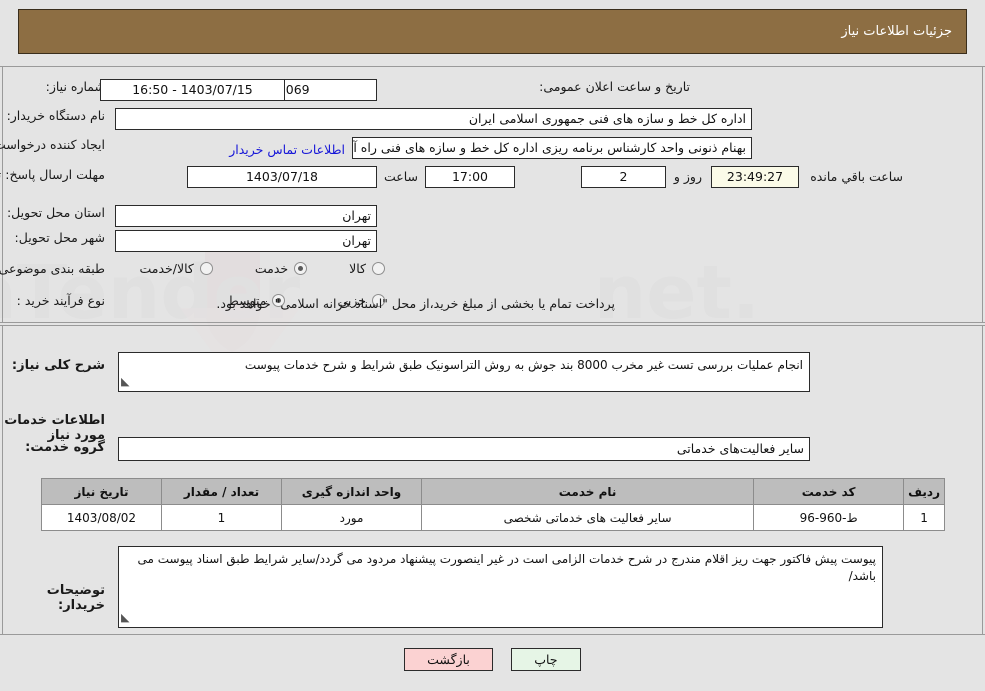  I want to click on th-unit: واحد اندازه گیری, so click(351, 491).